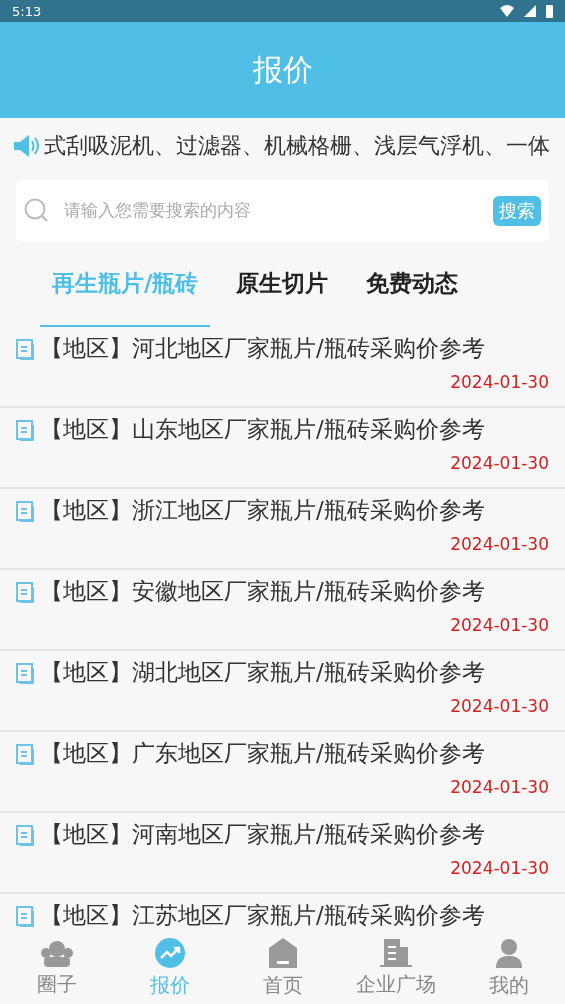 This screenshot has width=565, height=1004. What do you see at coordinates (262, 915) in the screenshot?
I see `item-title: 【地区】江苏地区厂家瓶片/瓶砖采购价参考` at bounding box center [262, 915].